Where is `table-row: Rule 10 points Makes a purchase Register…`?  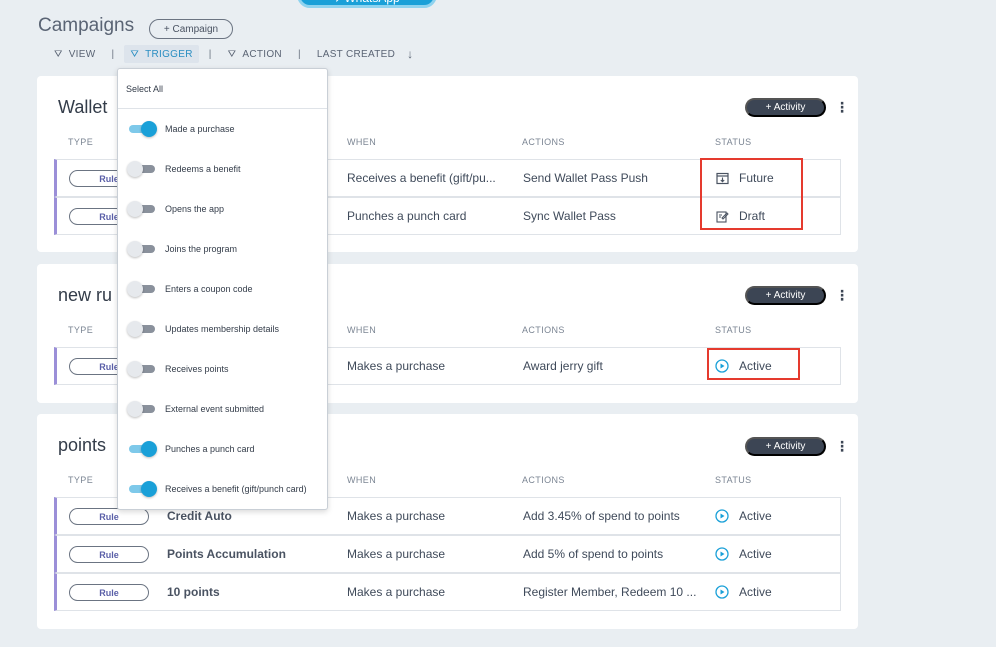
table-row: Rule 10 points Makes a purchase Register… is located at coordinates (447, 592).